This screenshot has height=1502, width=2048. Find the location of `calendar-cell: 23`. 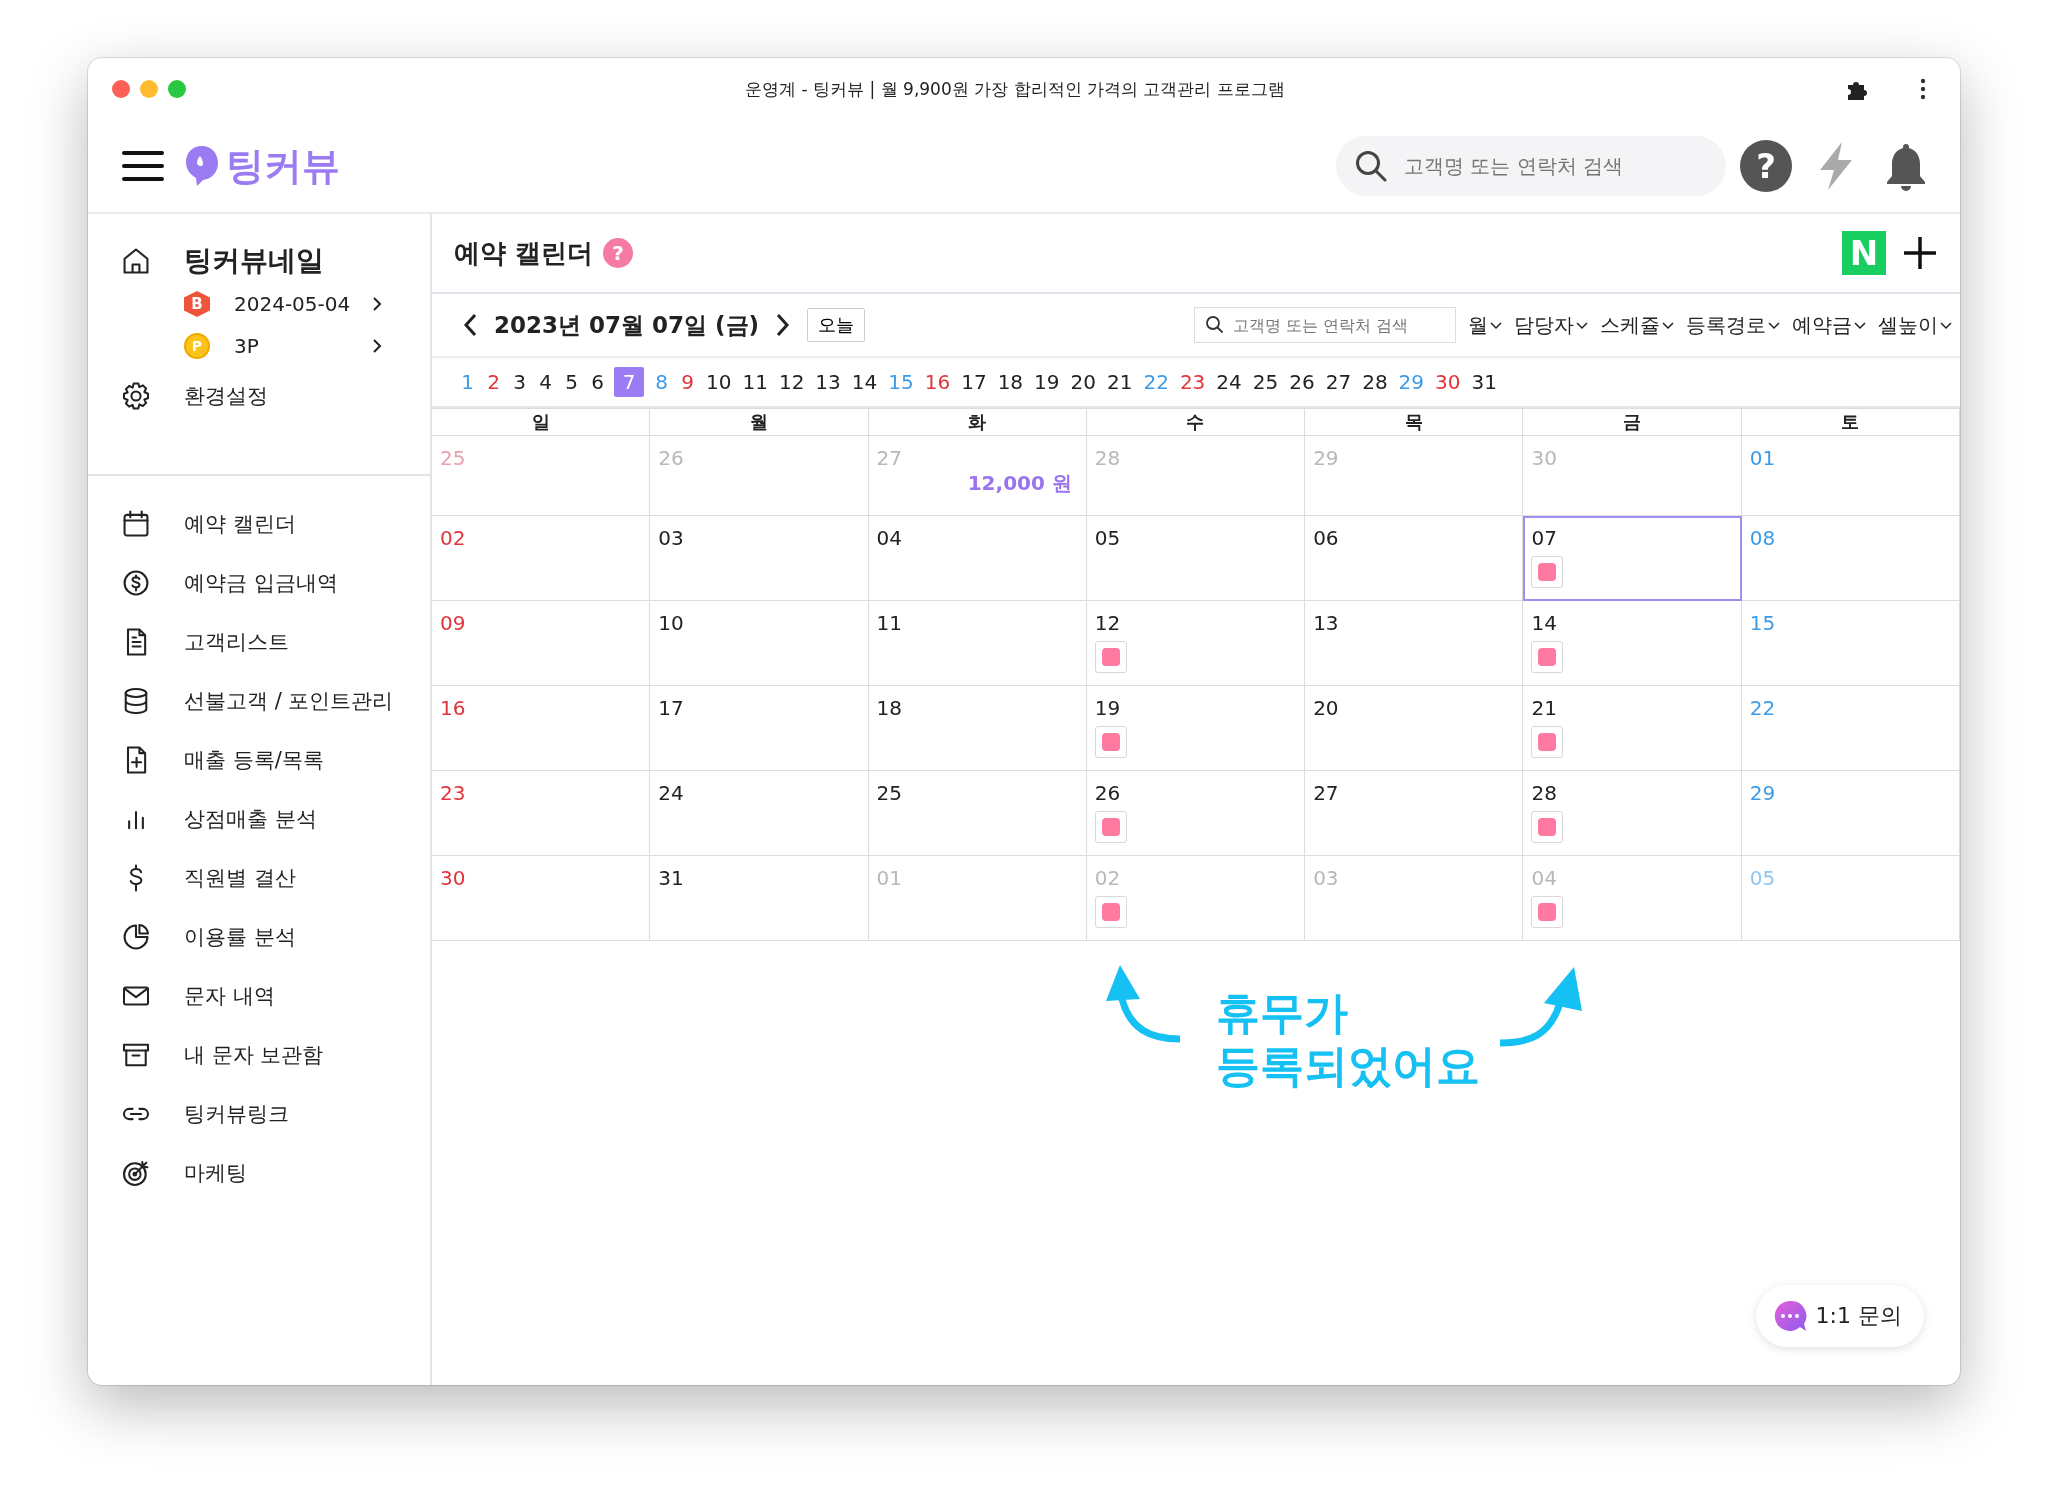

calendar-cell: 23 is located at coordinates (541, 813).